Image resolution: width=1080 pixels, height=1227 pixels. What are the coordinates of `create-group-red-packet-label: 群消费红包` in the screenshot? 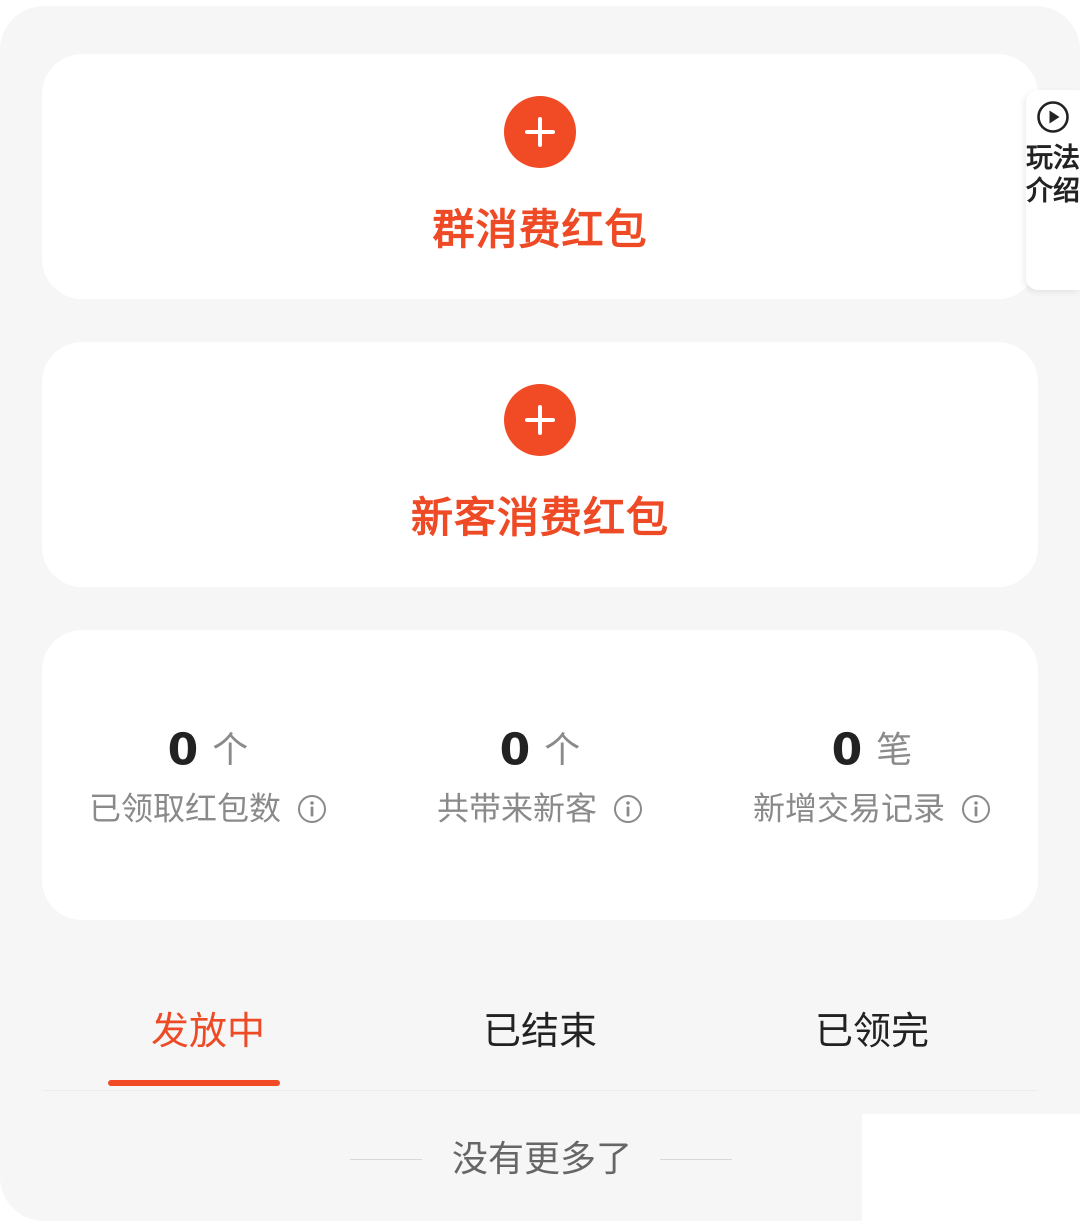 It's located at (540, 229).